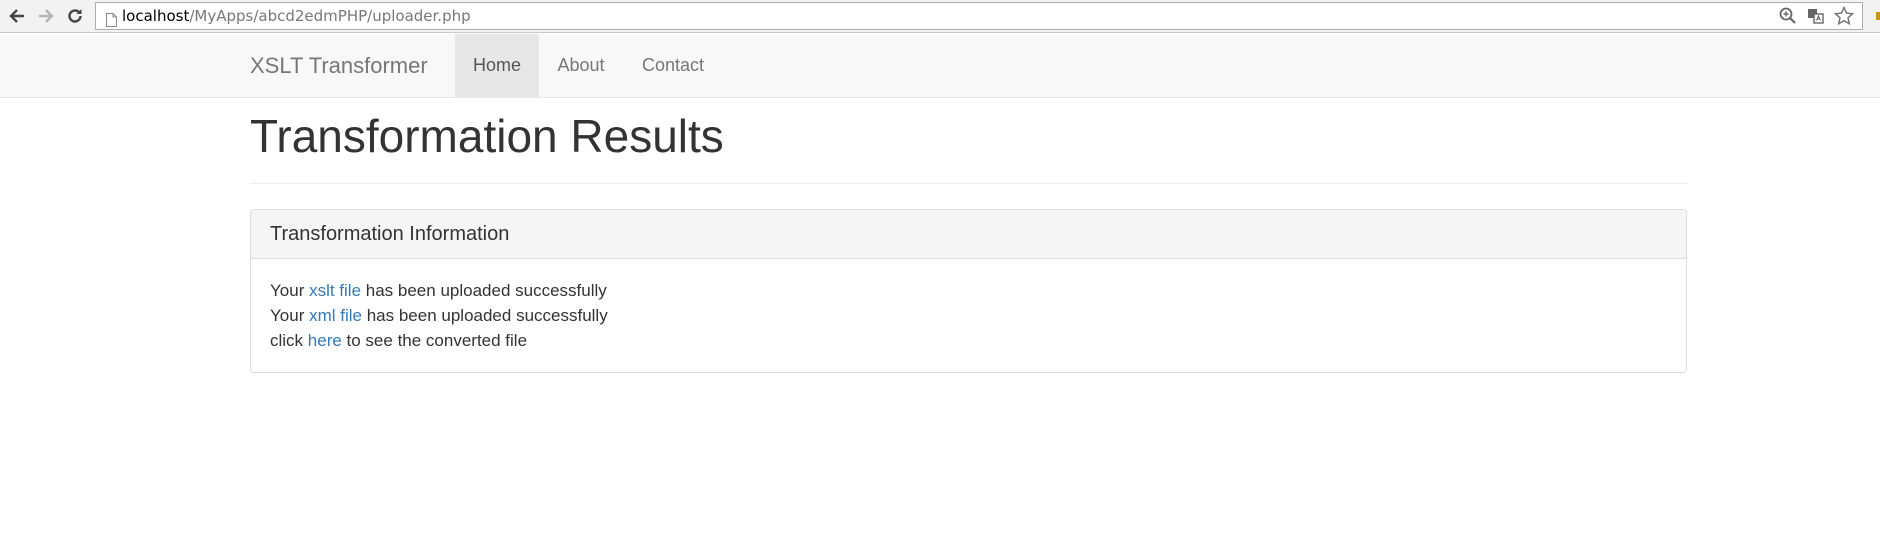 This screenshot has width=1880, height=536. I want to click on forward-arrow-icon, so click(46, 16).